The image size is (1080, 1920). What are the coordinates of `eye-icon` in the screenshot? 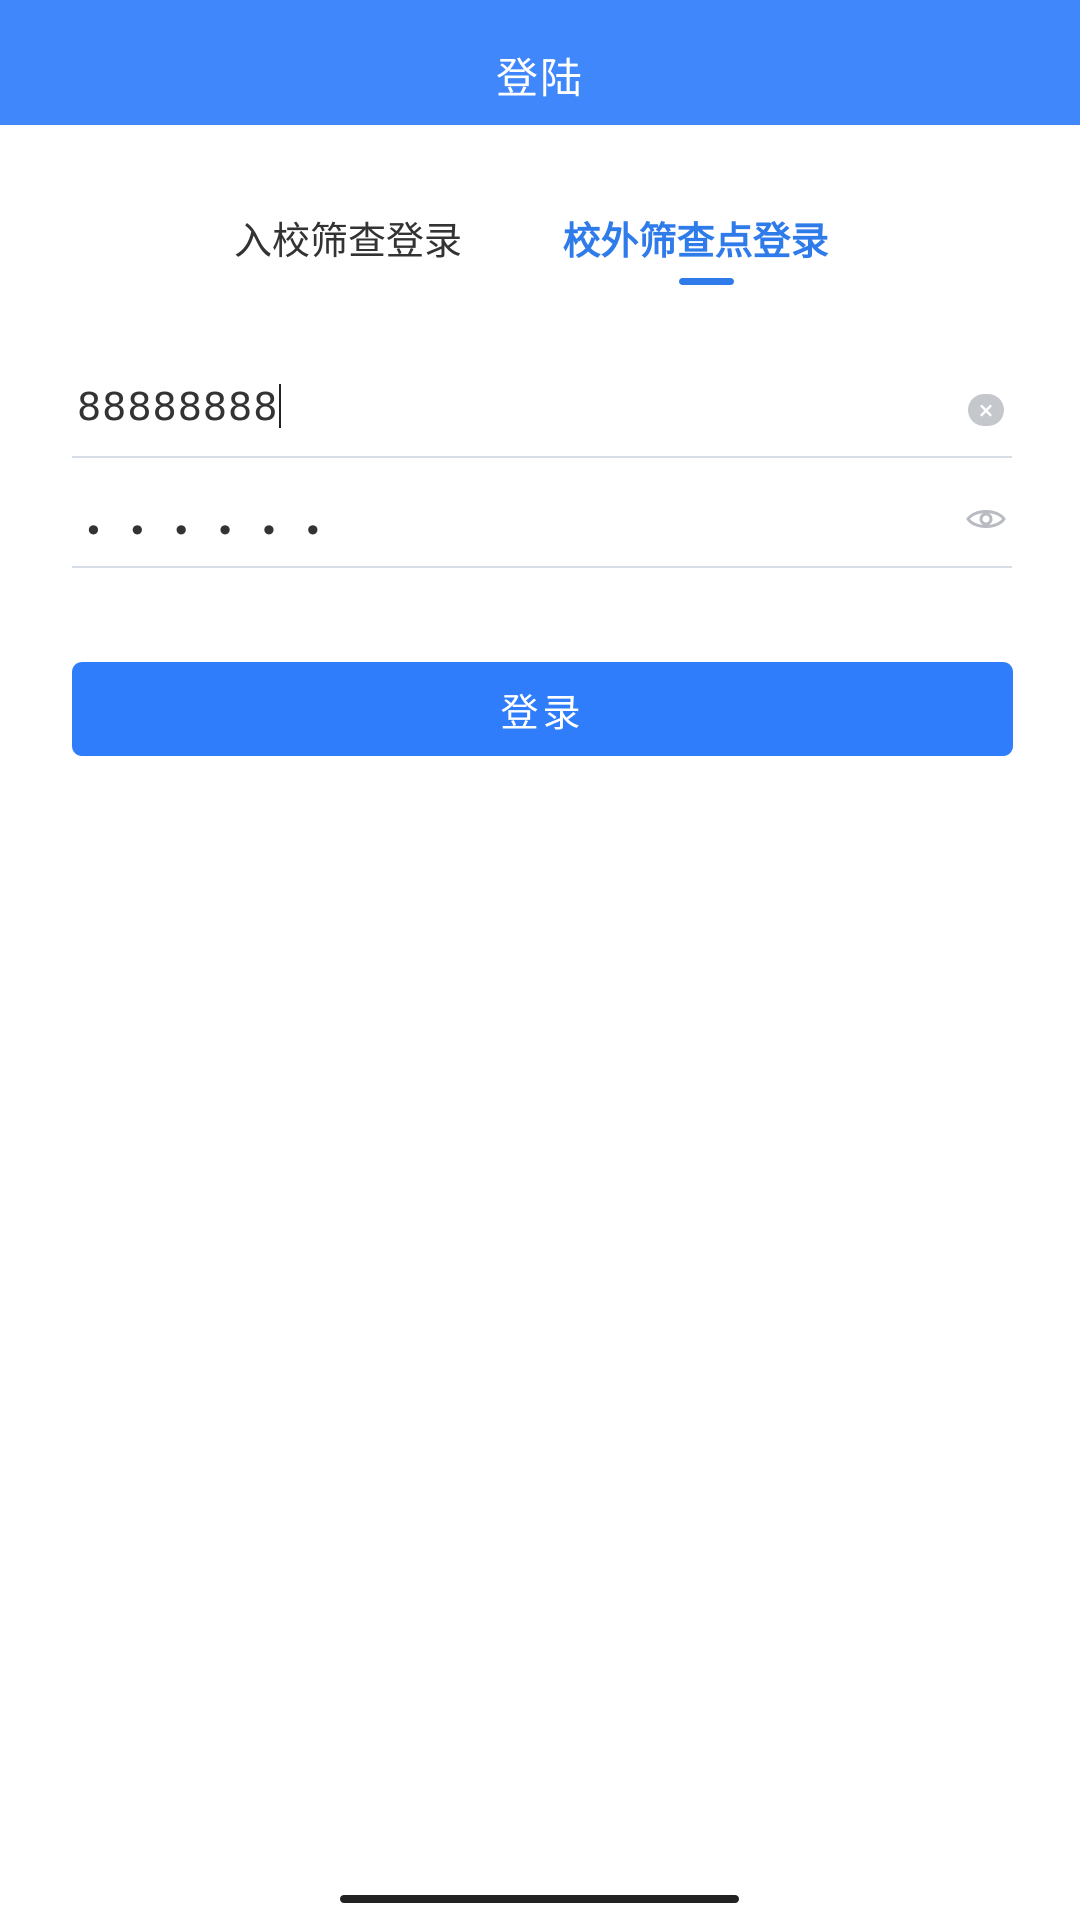 It's located at (986, 519).